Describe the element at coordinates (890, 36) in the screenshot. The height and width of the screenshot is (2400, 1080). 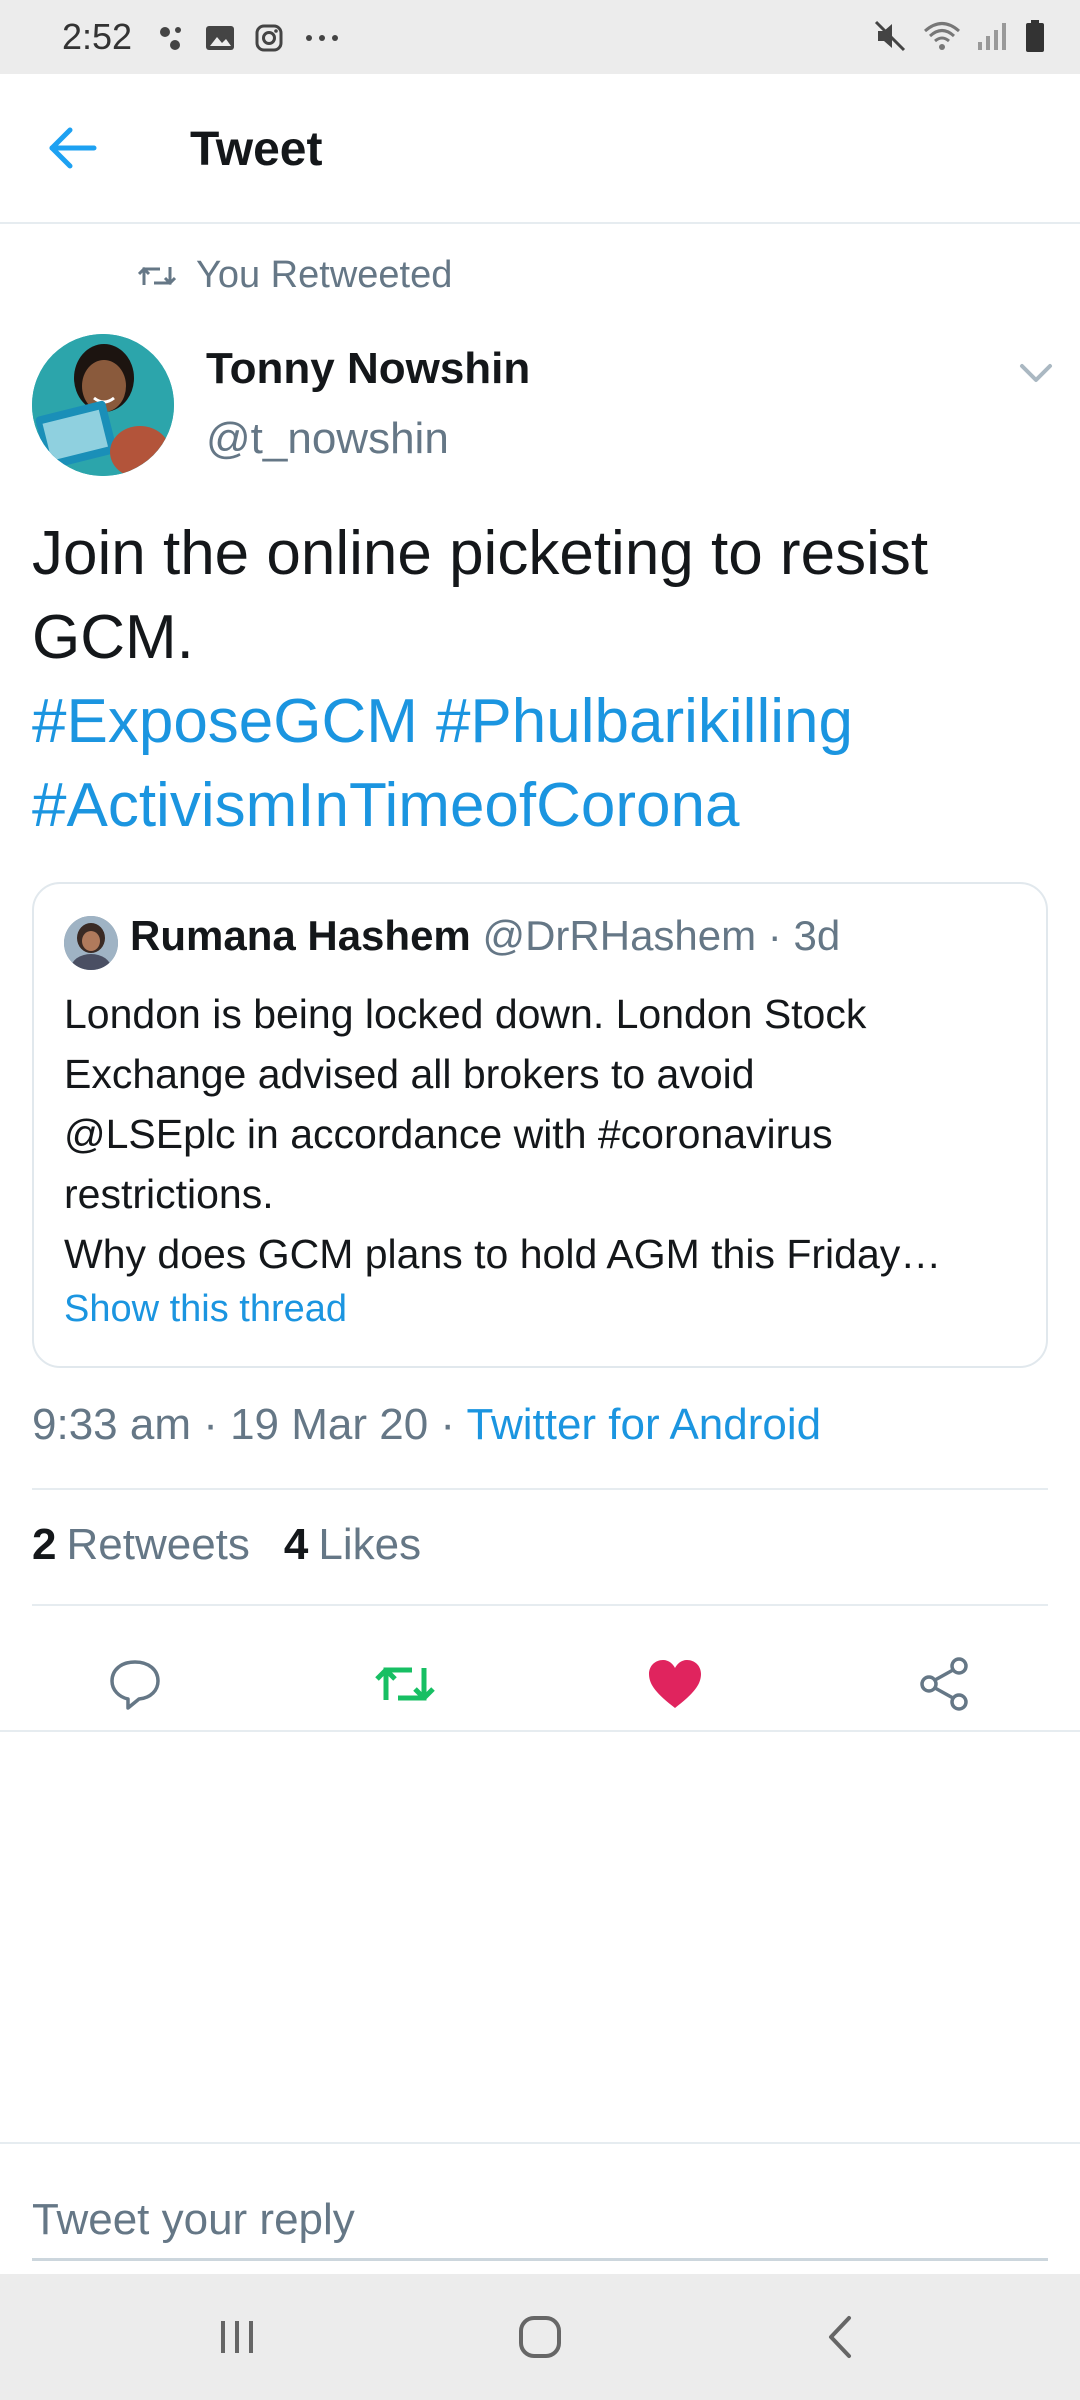
I see `mute-icon` at that location.